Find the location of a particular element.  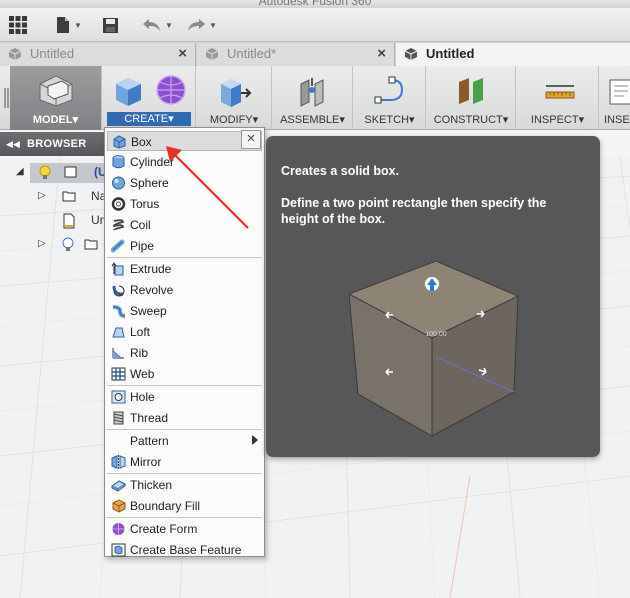

browser-named-views-node: ▷ Na is located at coordinates (56, 197).